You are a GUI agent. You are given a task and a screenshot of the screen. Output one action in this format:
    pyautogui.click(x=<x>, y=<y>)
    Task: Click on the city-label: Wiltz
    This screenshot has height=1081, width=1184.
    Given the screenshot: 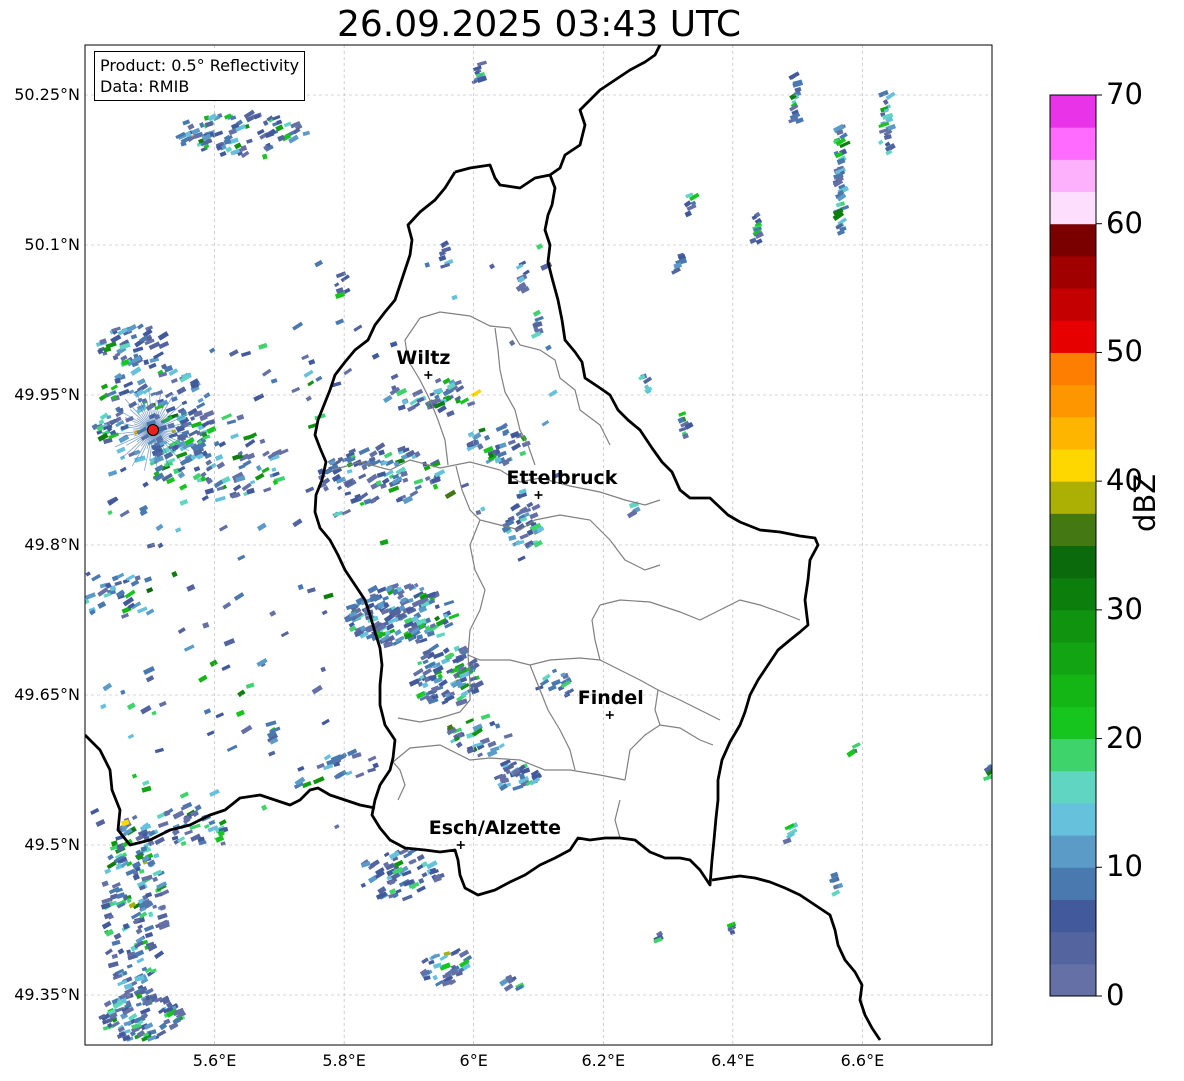 What is the action you would take?
    pyautogui.click(x=423, y=358)
    